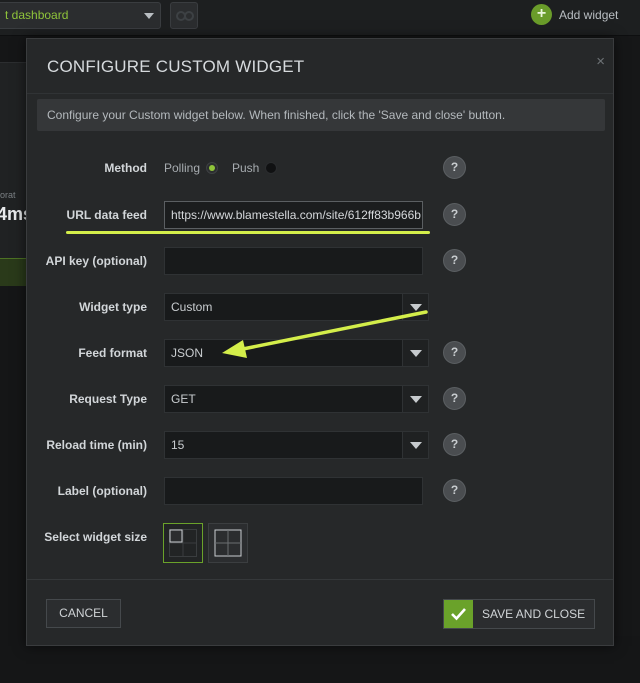 This screenshot has width=640, height=683. Describe the element at coordinates (296, 445) in the screenshot. I see `reload-time-select: 15` at that location.